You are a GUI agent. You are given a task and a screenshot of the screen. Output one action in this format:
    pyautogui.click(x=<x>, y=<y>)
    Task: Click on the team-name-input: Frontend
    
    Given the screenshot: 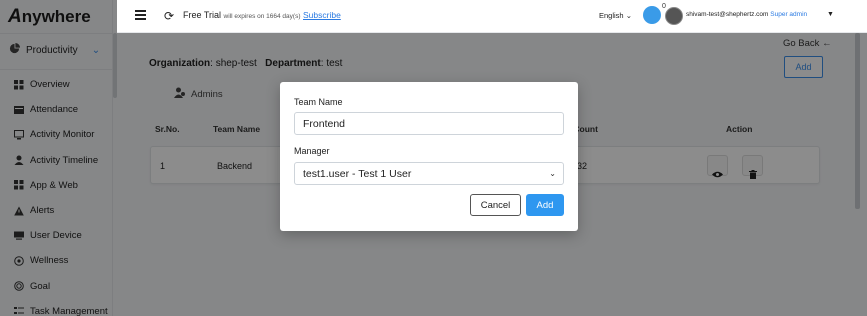 What is the action you would take?
    pyautogui.click(x=429, y=123)
    